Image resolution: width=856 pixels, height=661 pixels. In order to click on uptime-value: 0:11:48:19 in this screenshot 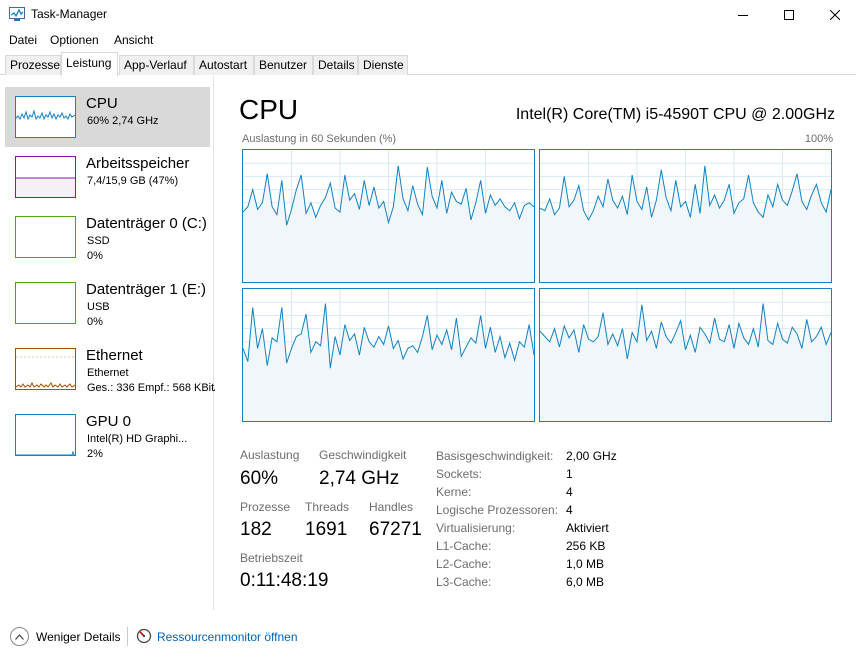, I will do `click(284, 580)`.